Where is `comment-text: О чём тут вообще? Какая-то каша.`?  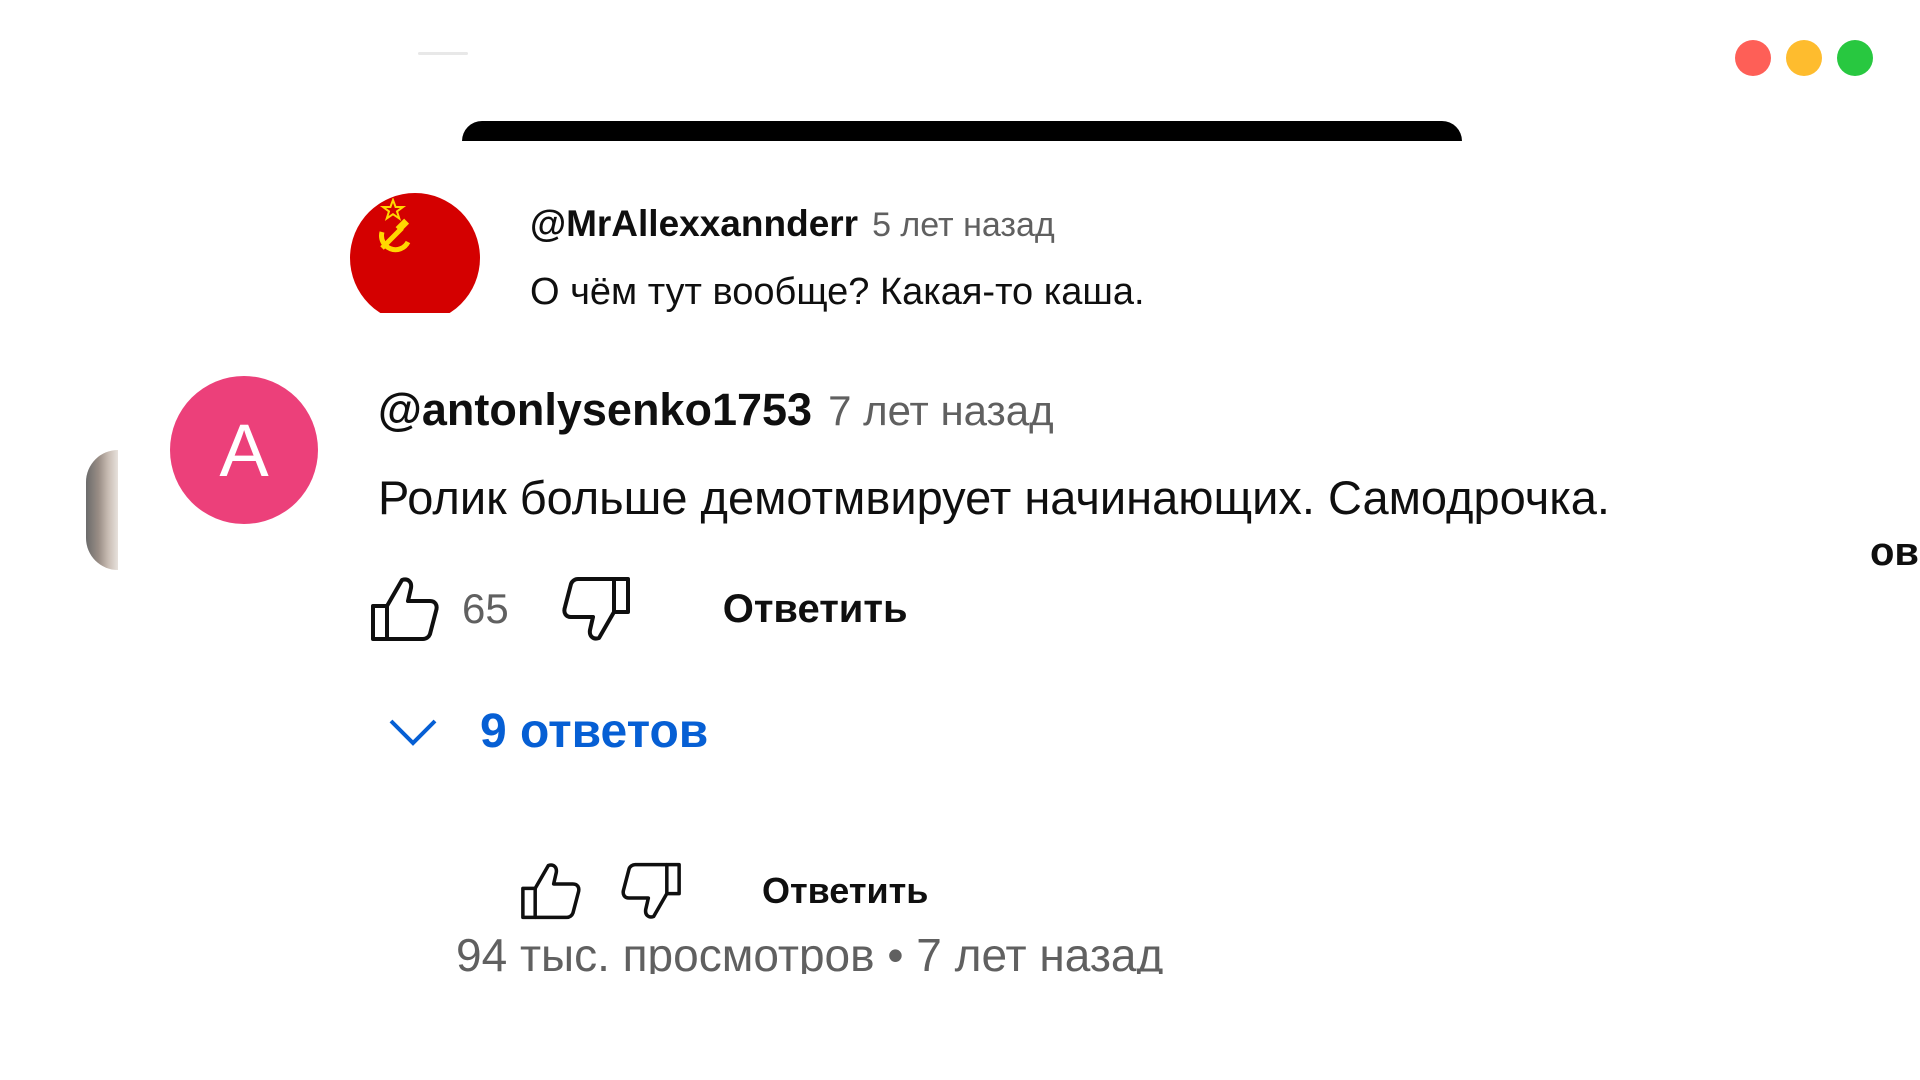 comment-text: О чём тут вообще? Какая-то каша. is located at coordinates (837, 292).